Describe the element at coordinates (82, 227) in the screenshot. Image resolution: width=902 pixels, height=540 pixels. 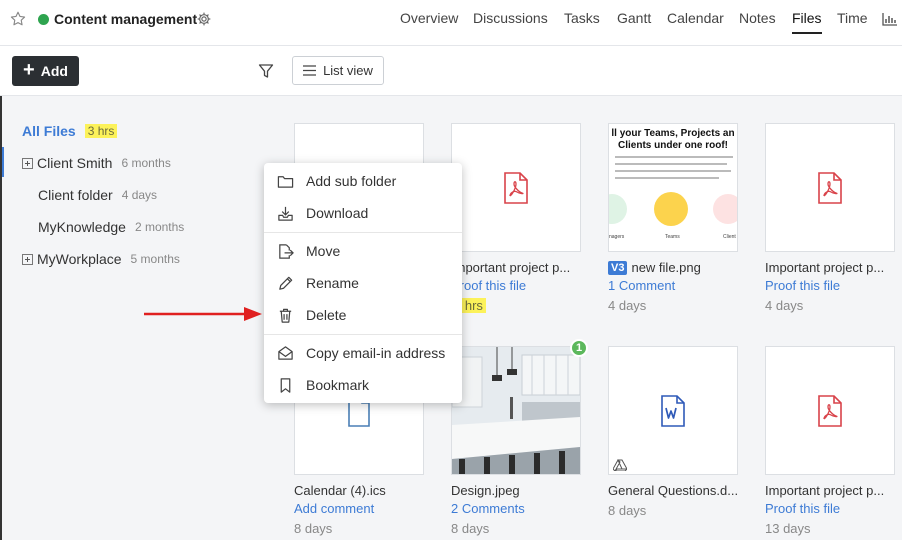
I see `tree-item-label: MyKnowledge` at that location.